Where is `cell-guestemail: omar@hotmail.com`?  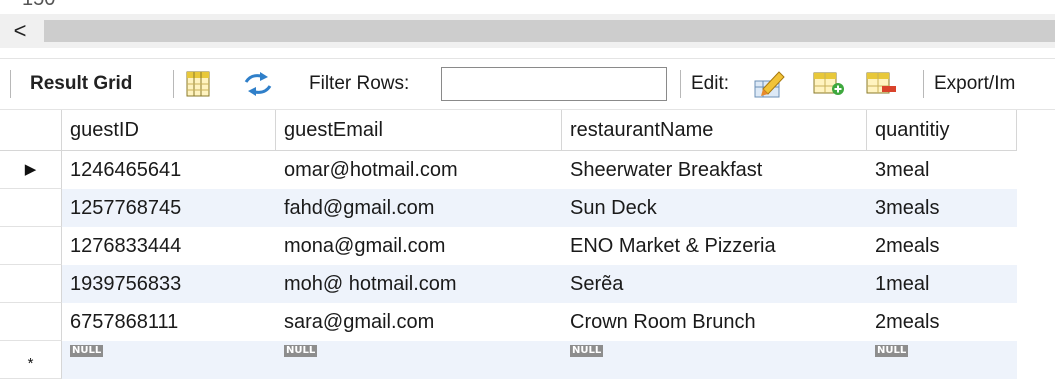
cell-guestemail: omar@hotmail.com is located at coordinates (419, 170).